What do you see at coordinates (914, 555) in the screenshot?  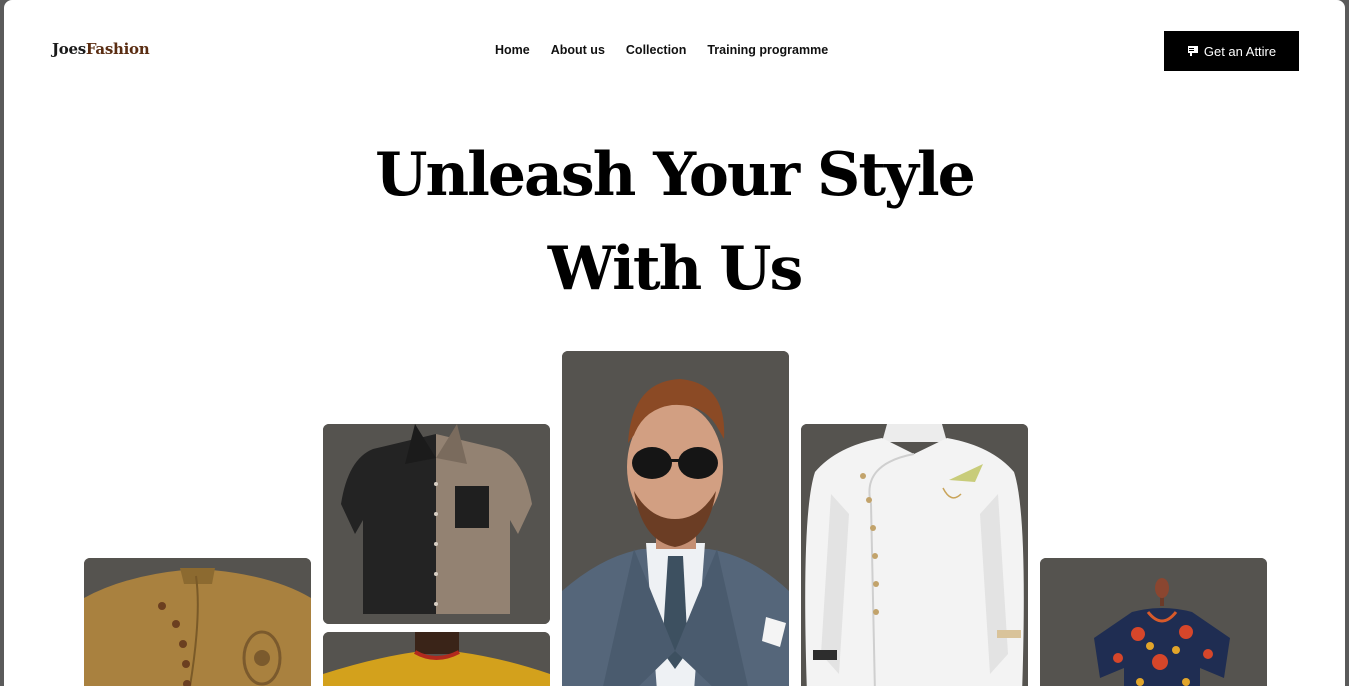 I see `gallery-card-white-senator-attire` at bounding box center [914, 555].